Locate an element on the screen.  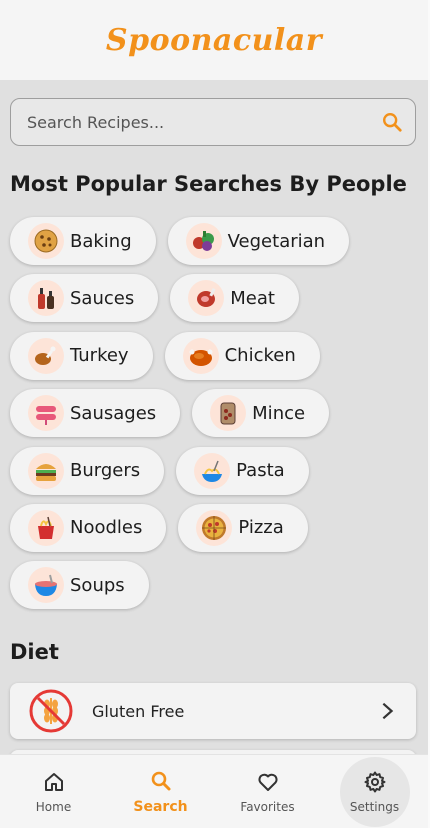
chip-turkey: Turkey is located at coordinates (81, 355).